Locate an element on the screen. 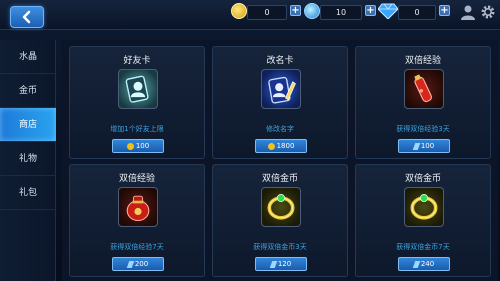 This screenshot has width=500, height=281. buy-button: 200 is located at coordinates (138, 264).